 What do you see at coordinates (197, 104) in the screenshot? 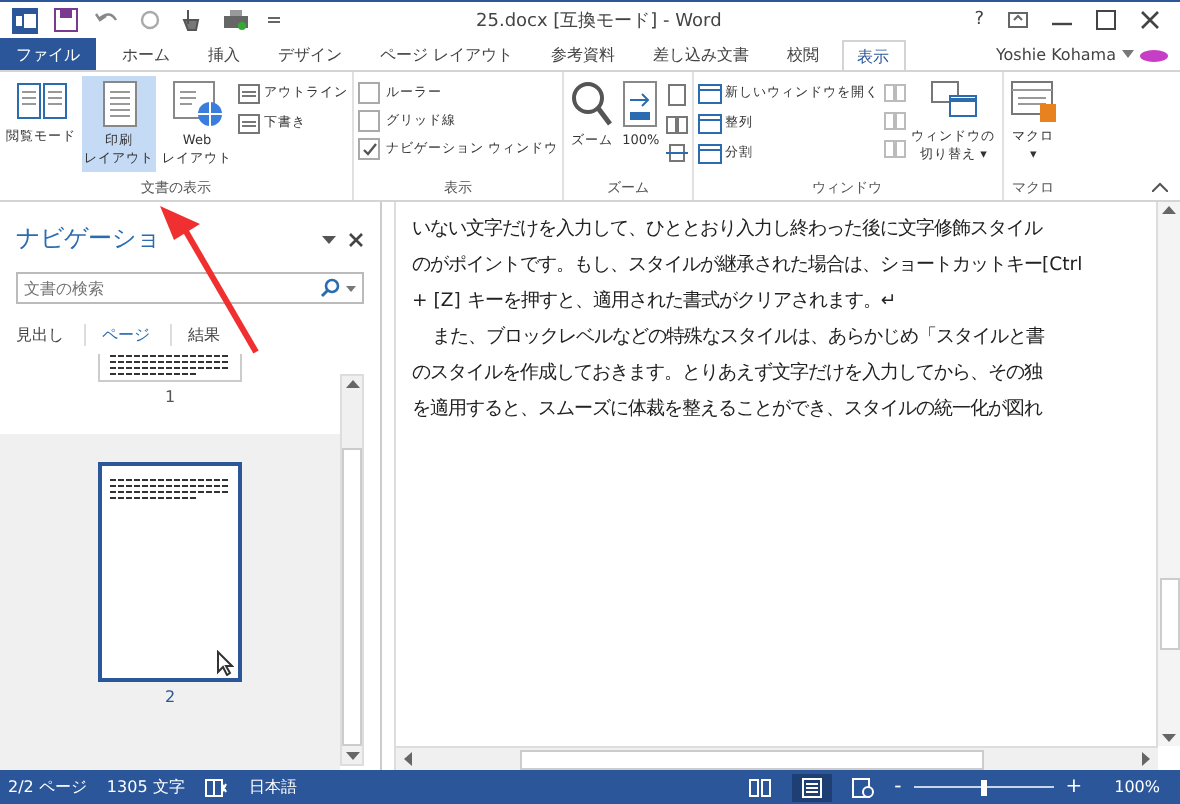
I see `web-page-icon` at bounding box center [197, 104].